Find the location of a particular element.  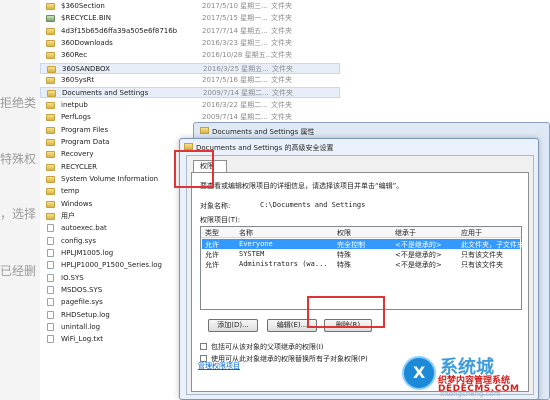

file-name: PerfLogs is located at coordinates (76, 117).